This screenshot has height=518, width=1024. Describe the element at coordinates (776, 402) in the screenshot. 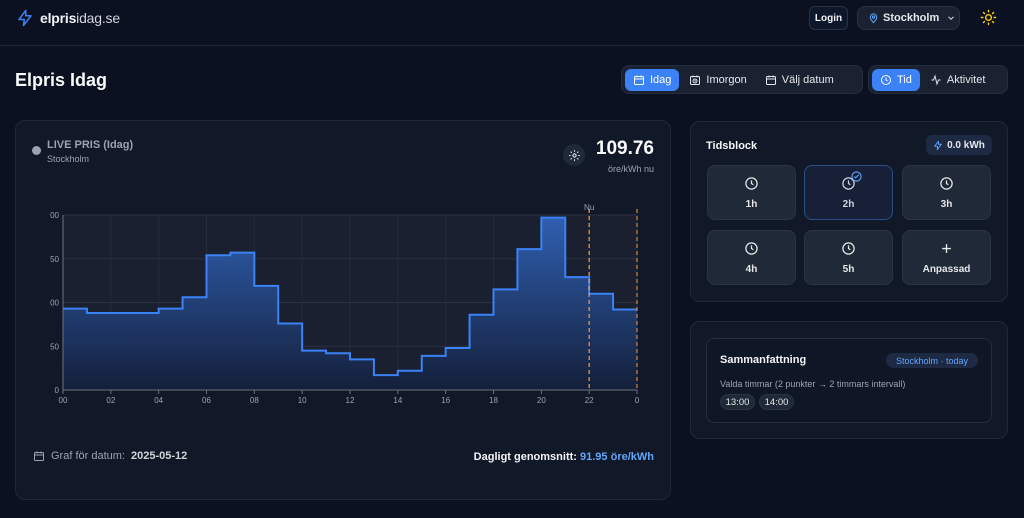

I see `selected-hour-chip: 14:00` at that location.